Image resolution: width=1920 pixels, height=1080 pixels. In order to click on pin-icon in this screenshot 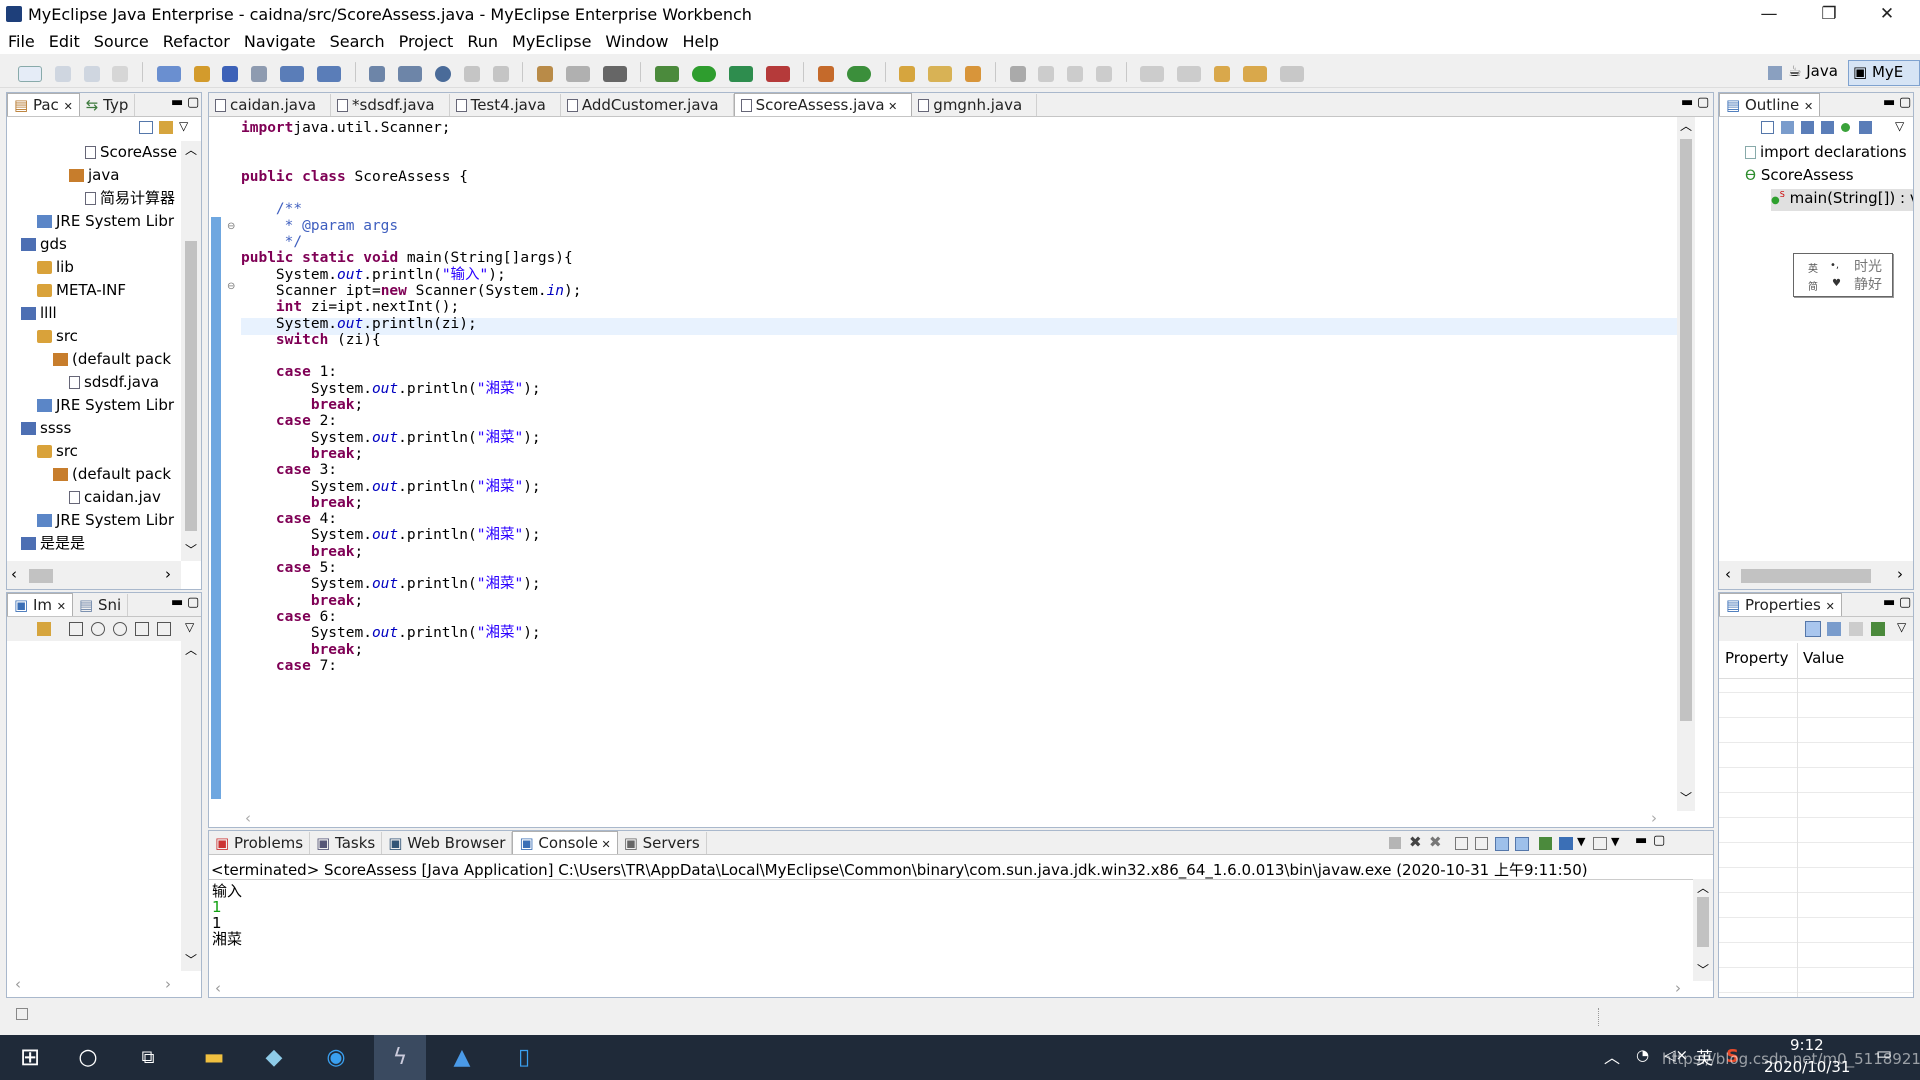, I will do `click(1878, 629)`.